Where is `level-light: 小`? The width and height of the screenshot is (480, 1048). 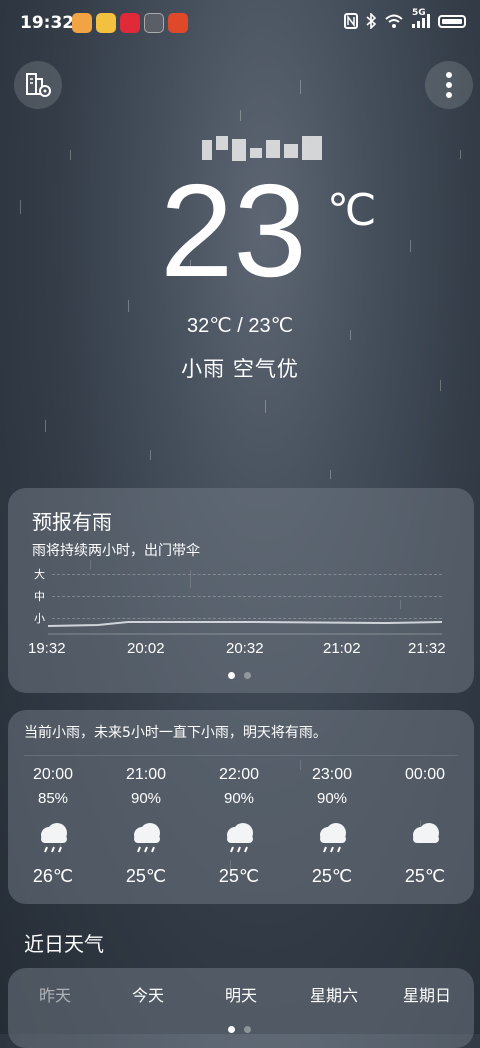
level-light: 小 is located at coordinates (39, 618).